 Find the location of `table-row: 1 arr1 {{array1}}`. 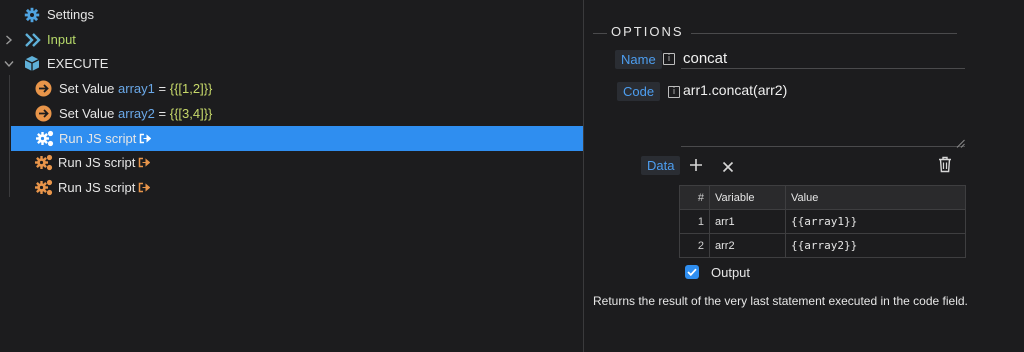

table-row: 1 arr1 {{array1}} is located at coordinates (822, 221).